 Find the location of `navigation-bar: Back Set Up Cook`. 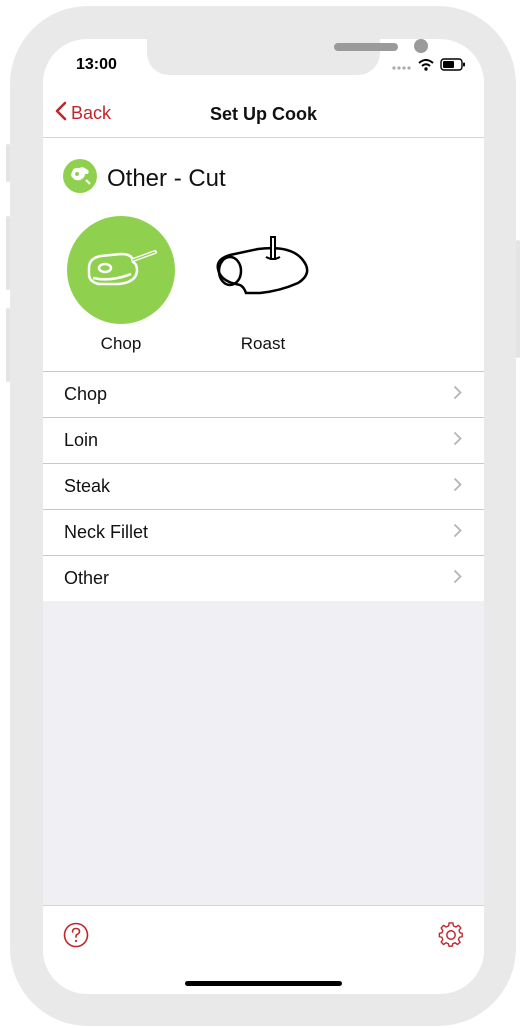

navigation-bar: Back Set Up Cook is located at coordinates (263, 116).